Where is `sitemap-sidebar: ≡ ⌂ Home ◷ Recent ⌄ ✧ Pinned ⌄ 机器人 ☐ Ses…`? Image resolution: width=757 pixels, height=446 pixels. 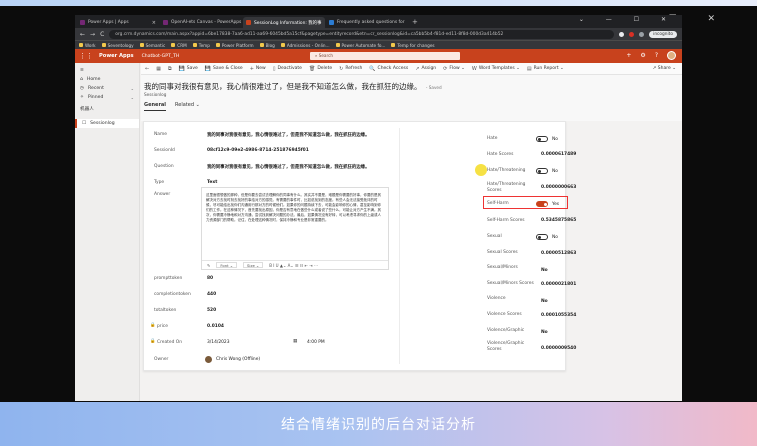
sitemap-sidebar: ≡ ⌂ Home ◷ Recent ⌄ ✧ Pinned ⌄ 机器人 ☐ Ses… is located at coordinates (107, 232).